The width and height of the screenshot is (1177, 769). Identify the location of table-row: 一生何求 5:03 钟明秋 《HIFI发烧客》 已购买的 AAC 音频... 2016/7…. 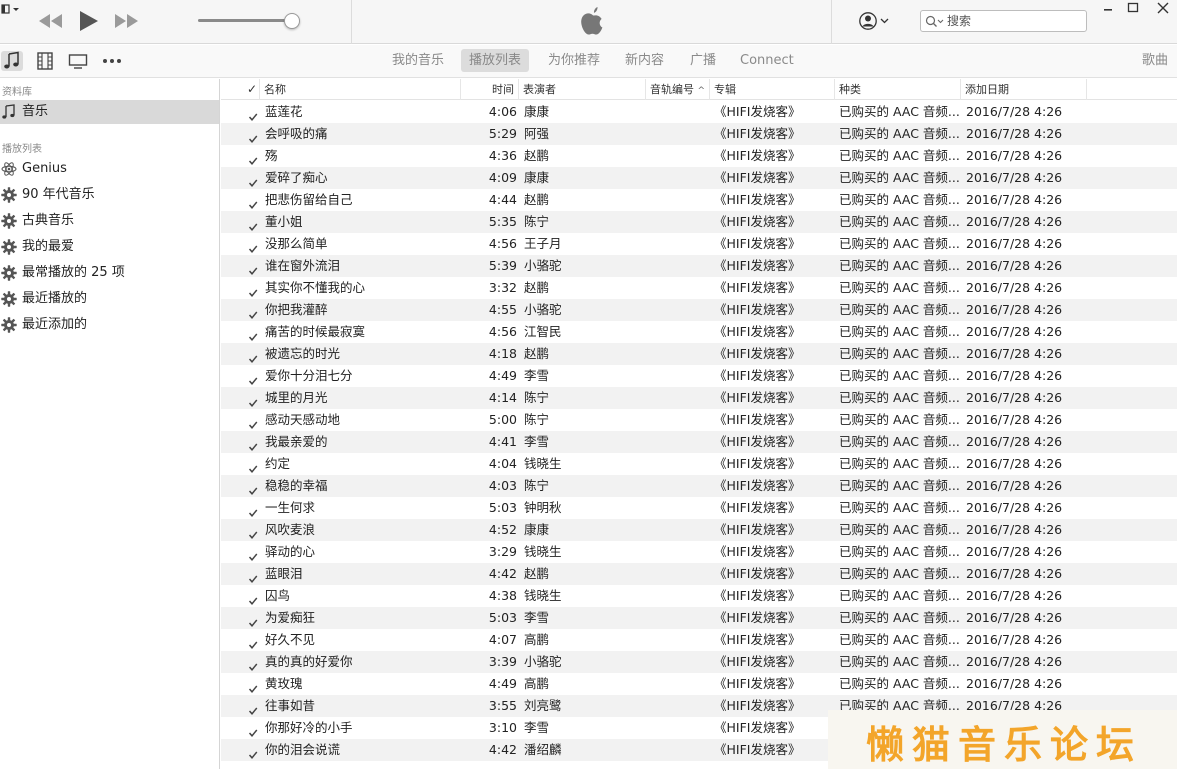
(699, 508).